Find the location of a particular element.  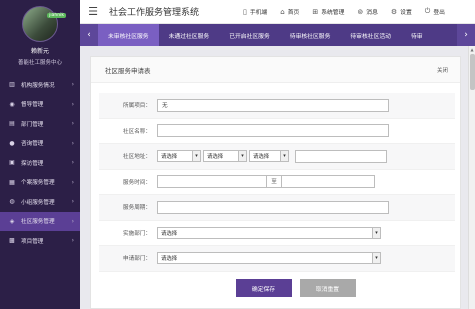

sidebar-item-visit: ▣ 探访管理 › is located at coordinates (40, 163).